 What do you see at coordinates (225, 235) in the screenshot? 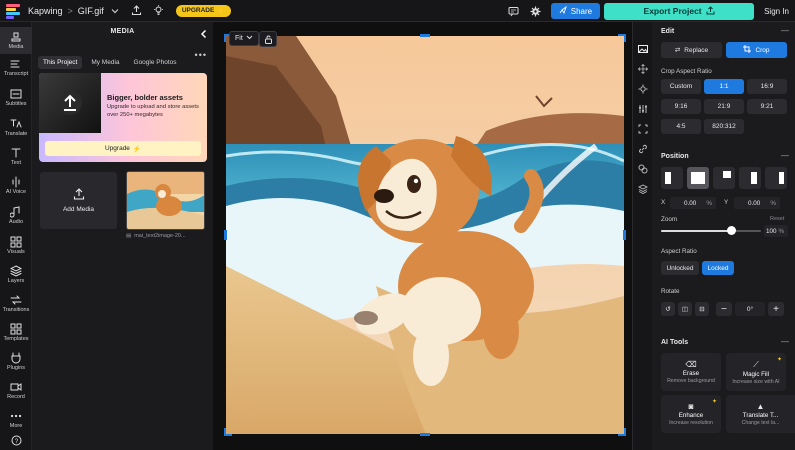
I see `crop-handle-left` at bounding box center [225, 235].